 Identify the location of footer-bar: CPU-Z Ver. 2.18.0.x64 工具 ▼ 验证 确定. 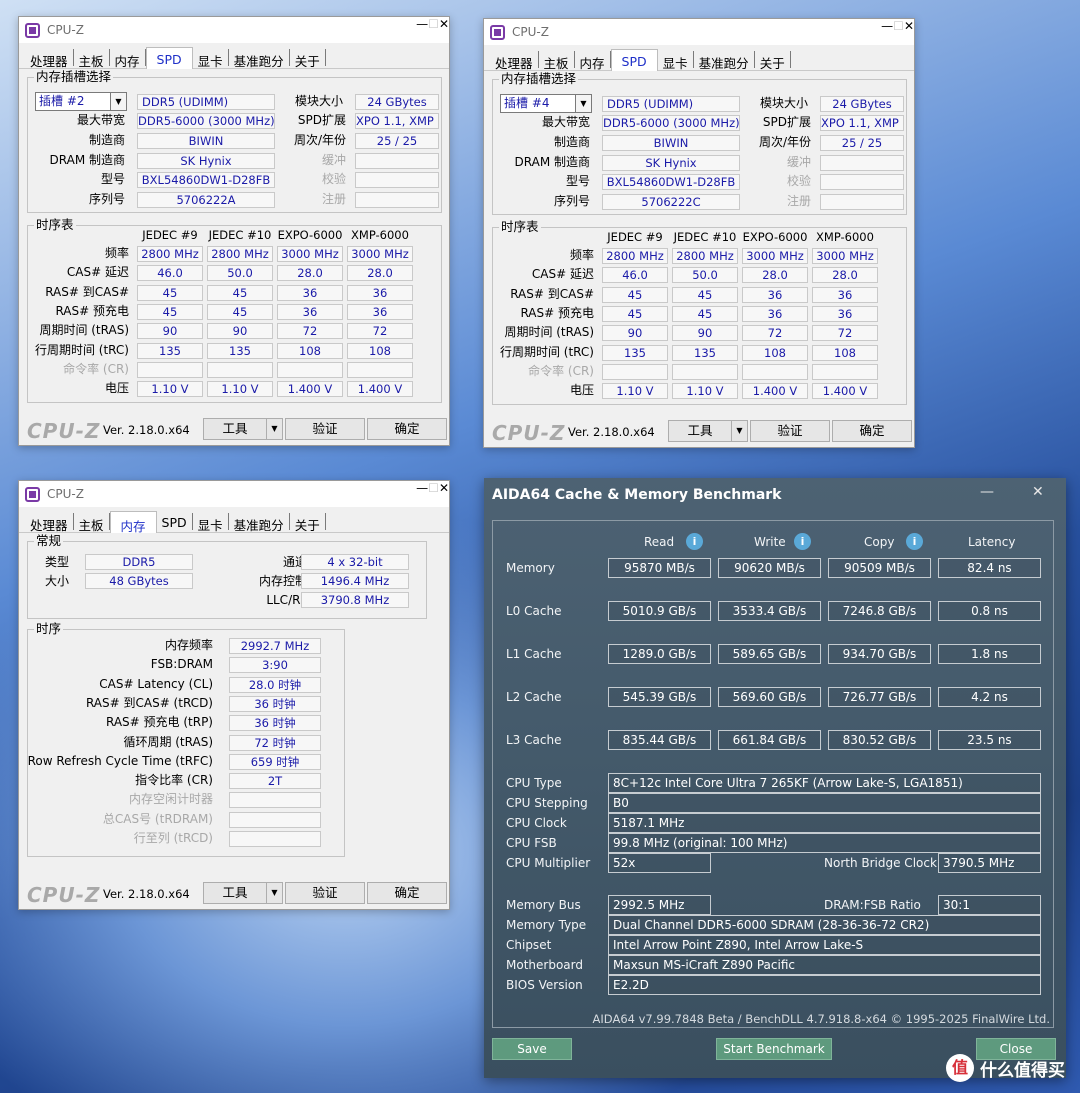
(699, 432).